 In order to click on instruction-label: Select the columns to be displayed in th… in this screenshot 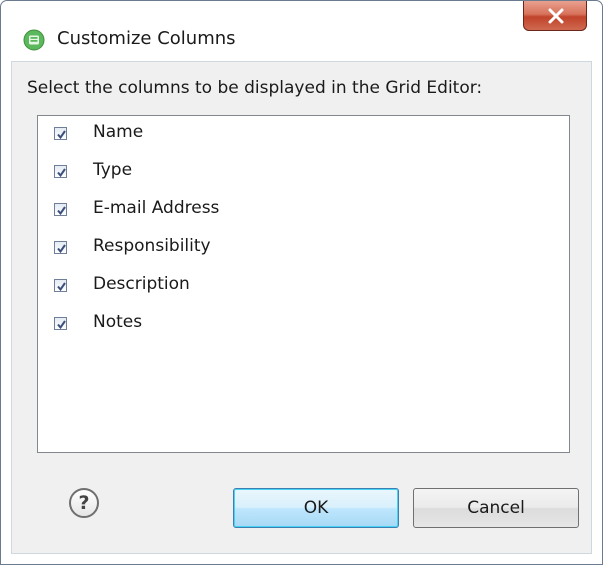, I will do `click(255, 88)`.